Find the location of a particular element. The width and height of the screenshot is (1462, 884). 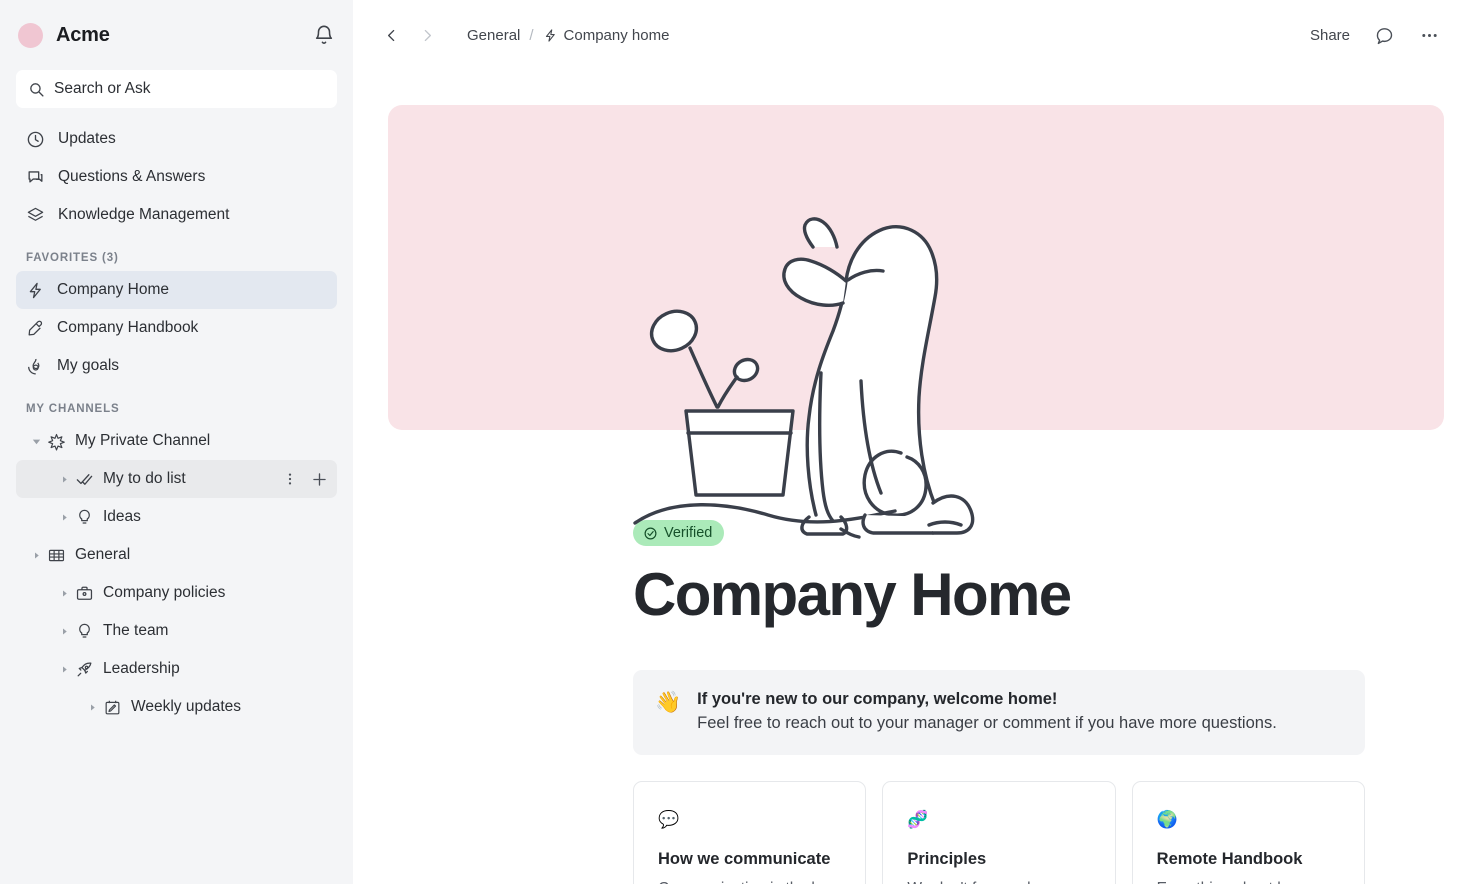

card-title: How we communicate is located at coordinates (744, 859).